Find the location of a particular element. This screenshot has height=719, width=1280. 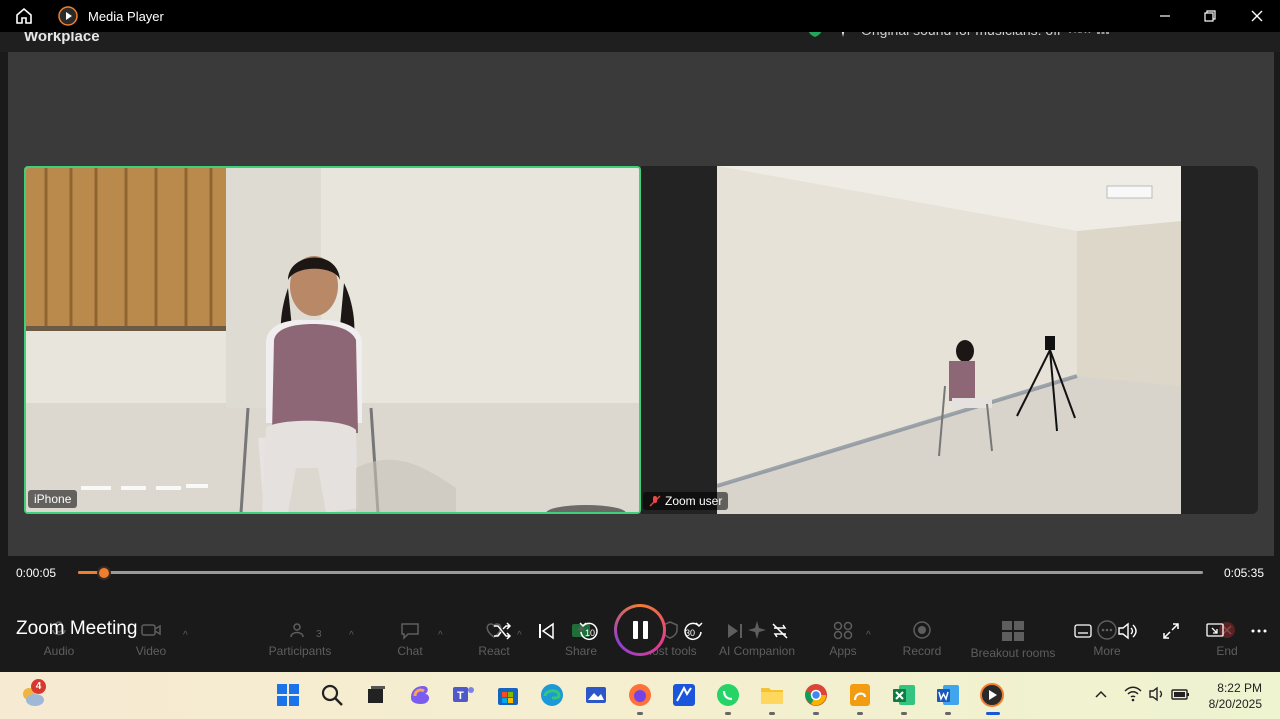

weather-badge: 4 is located at coordinates (38, 686).